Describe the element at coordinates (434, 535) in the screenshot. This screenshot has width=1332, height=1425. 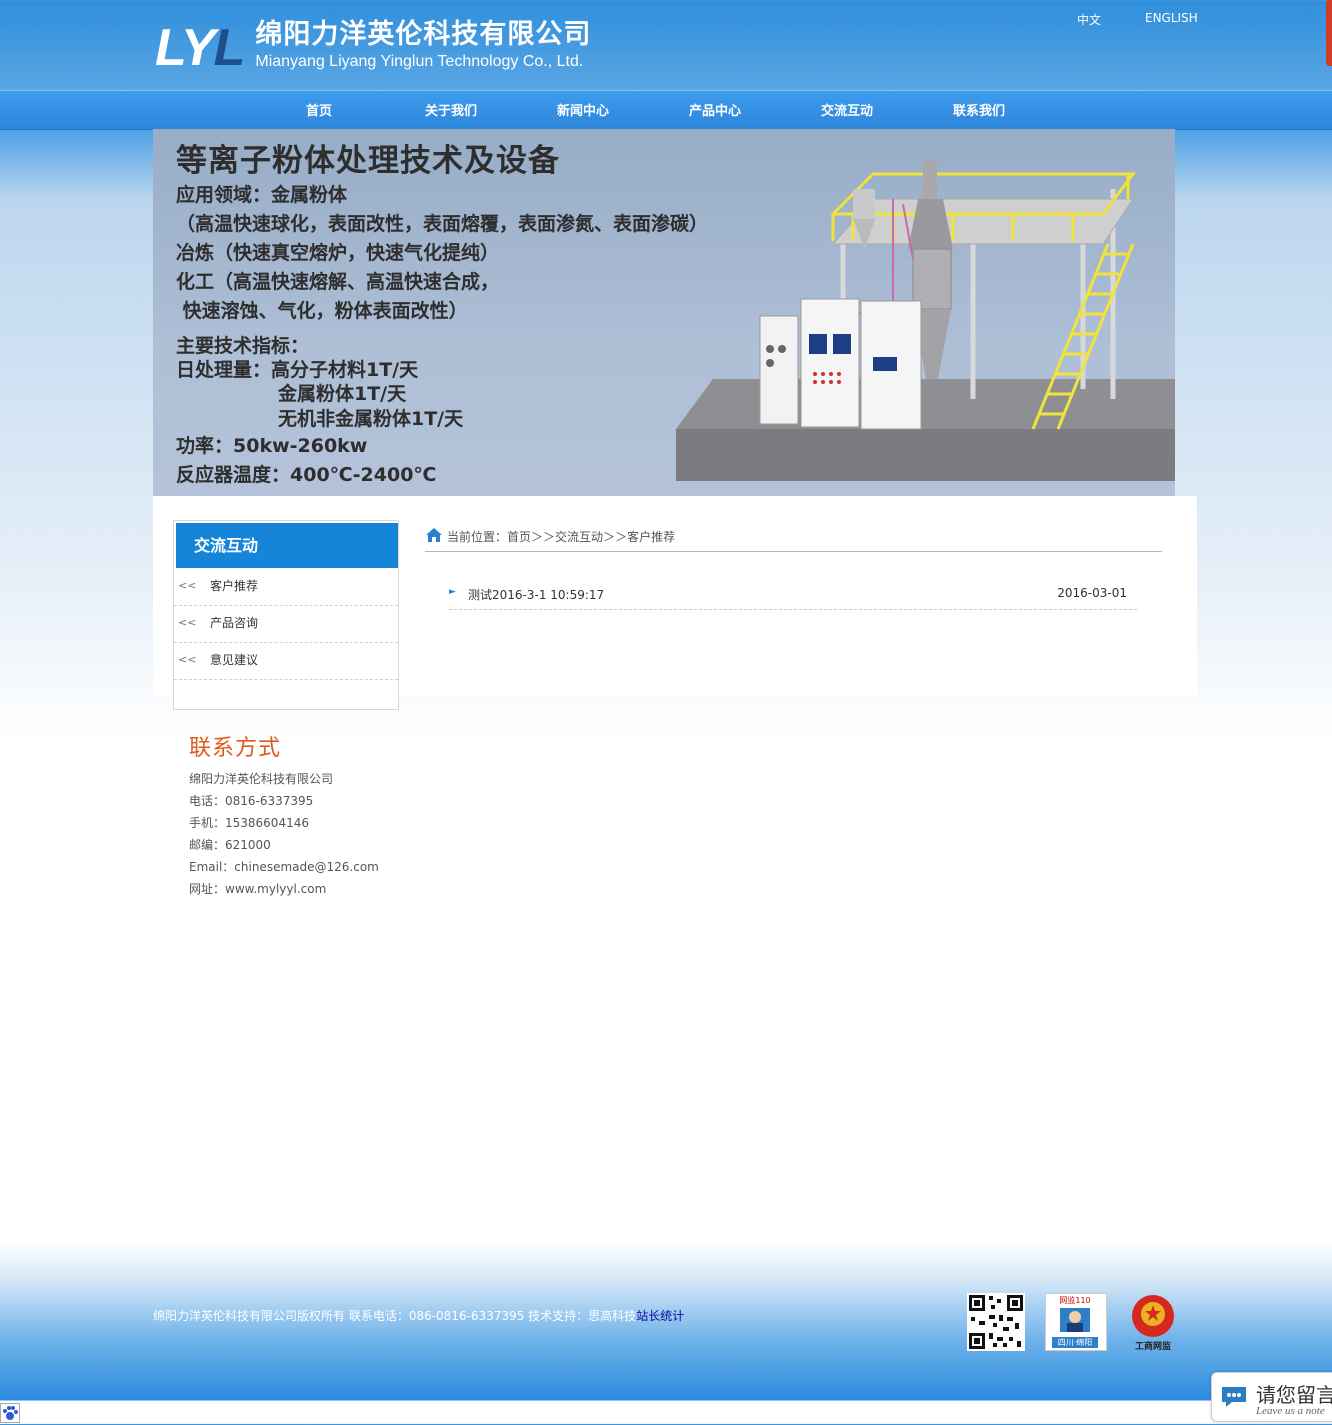
I see `home-icon` at that location.